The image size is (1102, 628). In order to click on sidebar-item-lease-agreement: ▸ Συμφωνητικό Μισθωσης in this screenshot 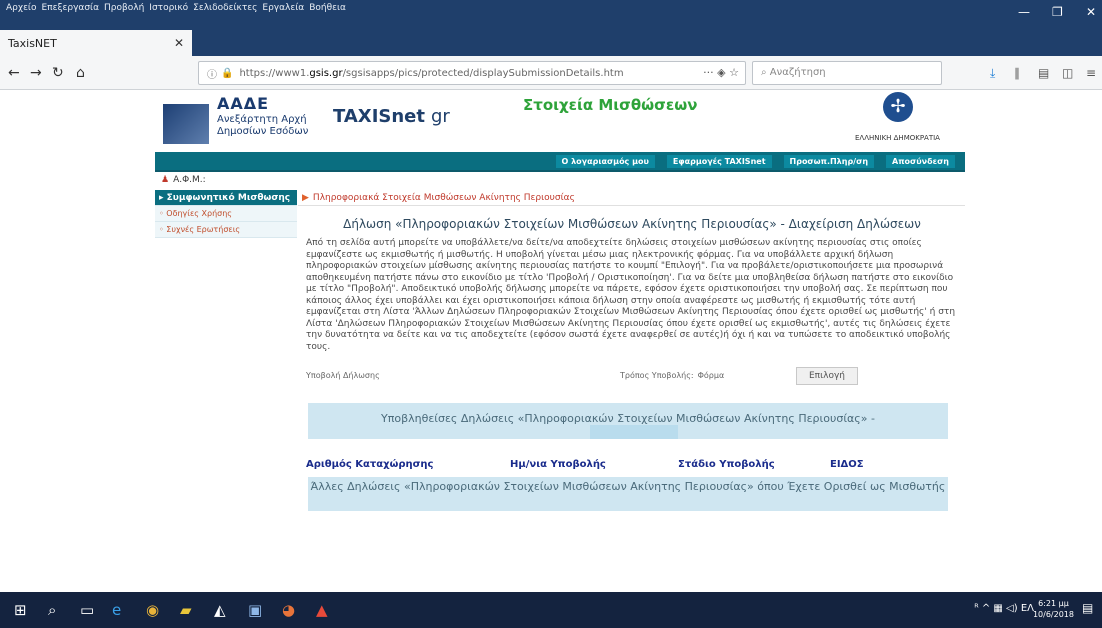, I will do `click(226, 198)`.